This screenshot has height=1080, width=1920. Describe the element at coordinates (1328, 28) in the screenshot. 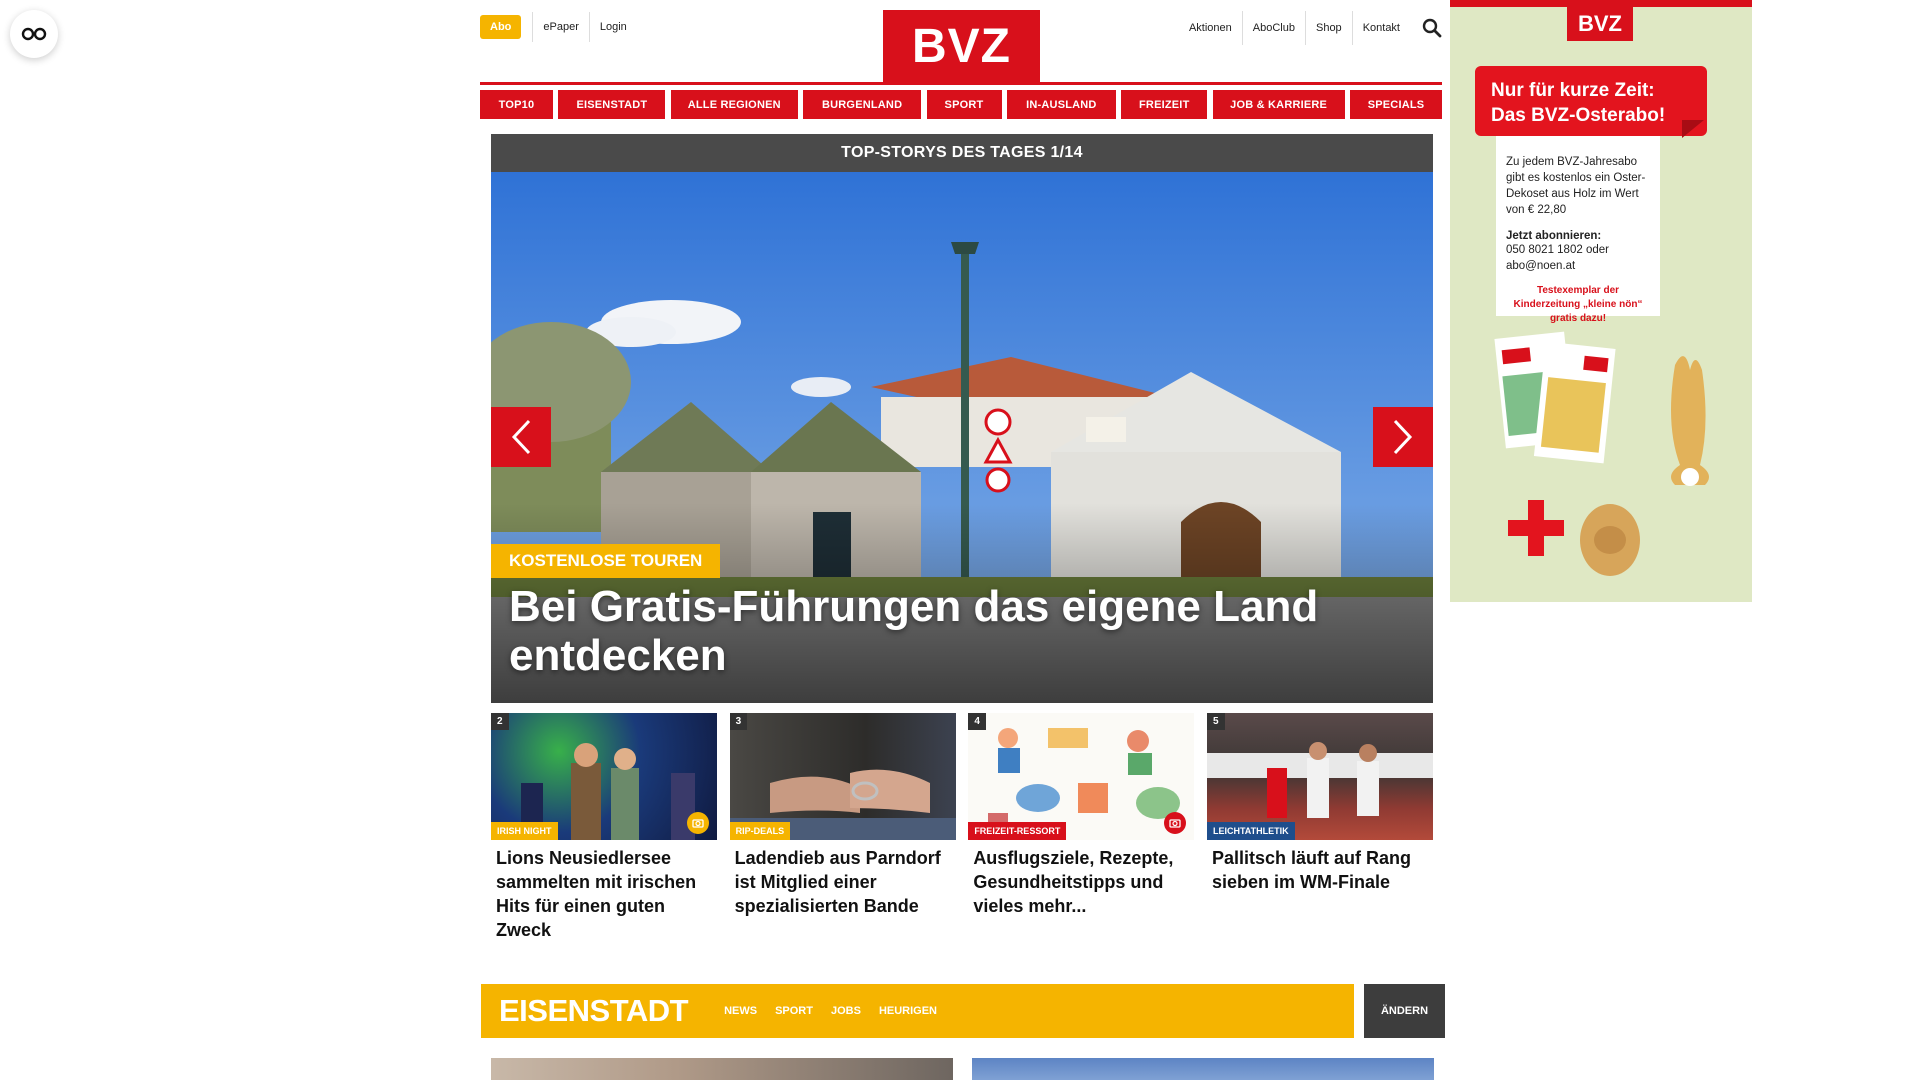

I see `shop-link: Shop` at that location.